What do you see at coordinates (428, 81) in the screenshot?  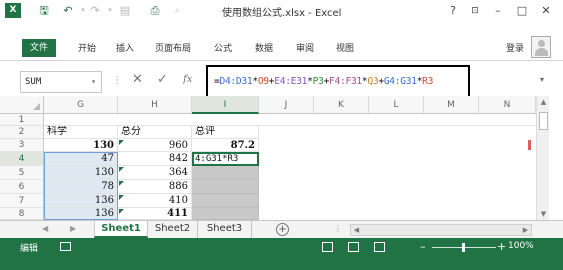 I see `formula-token: R3` at bounding box center [428, 81].